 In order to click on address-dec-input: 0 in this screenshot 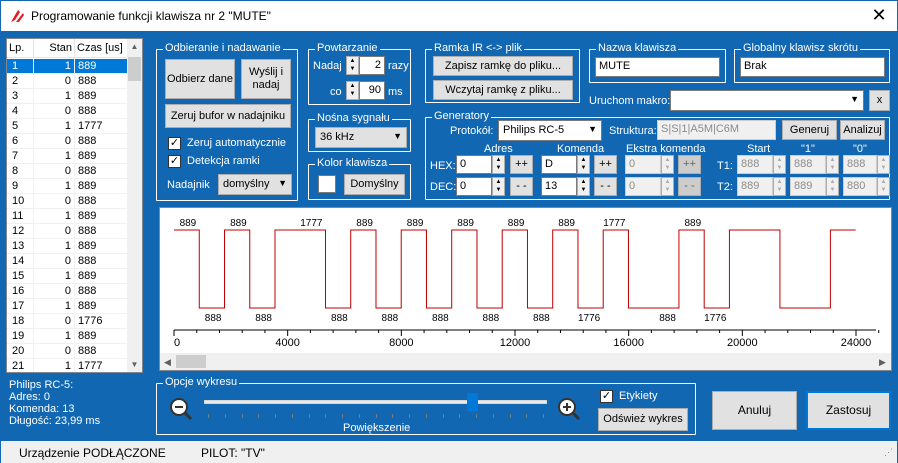, I will do `click(474, 186)`.